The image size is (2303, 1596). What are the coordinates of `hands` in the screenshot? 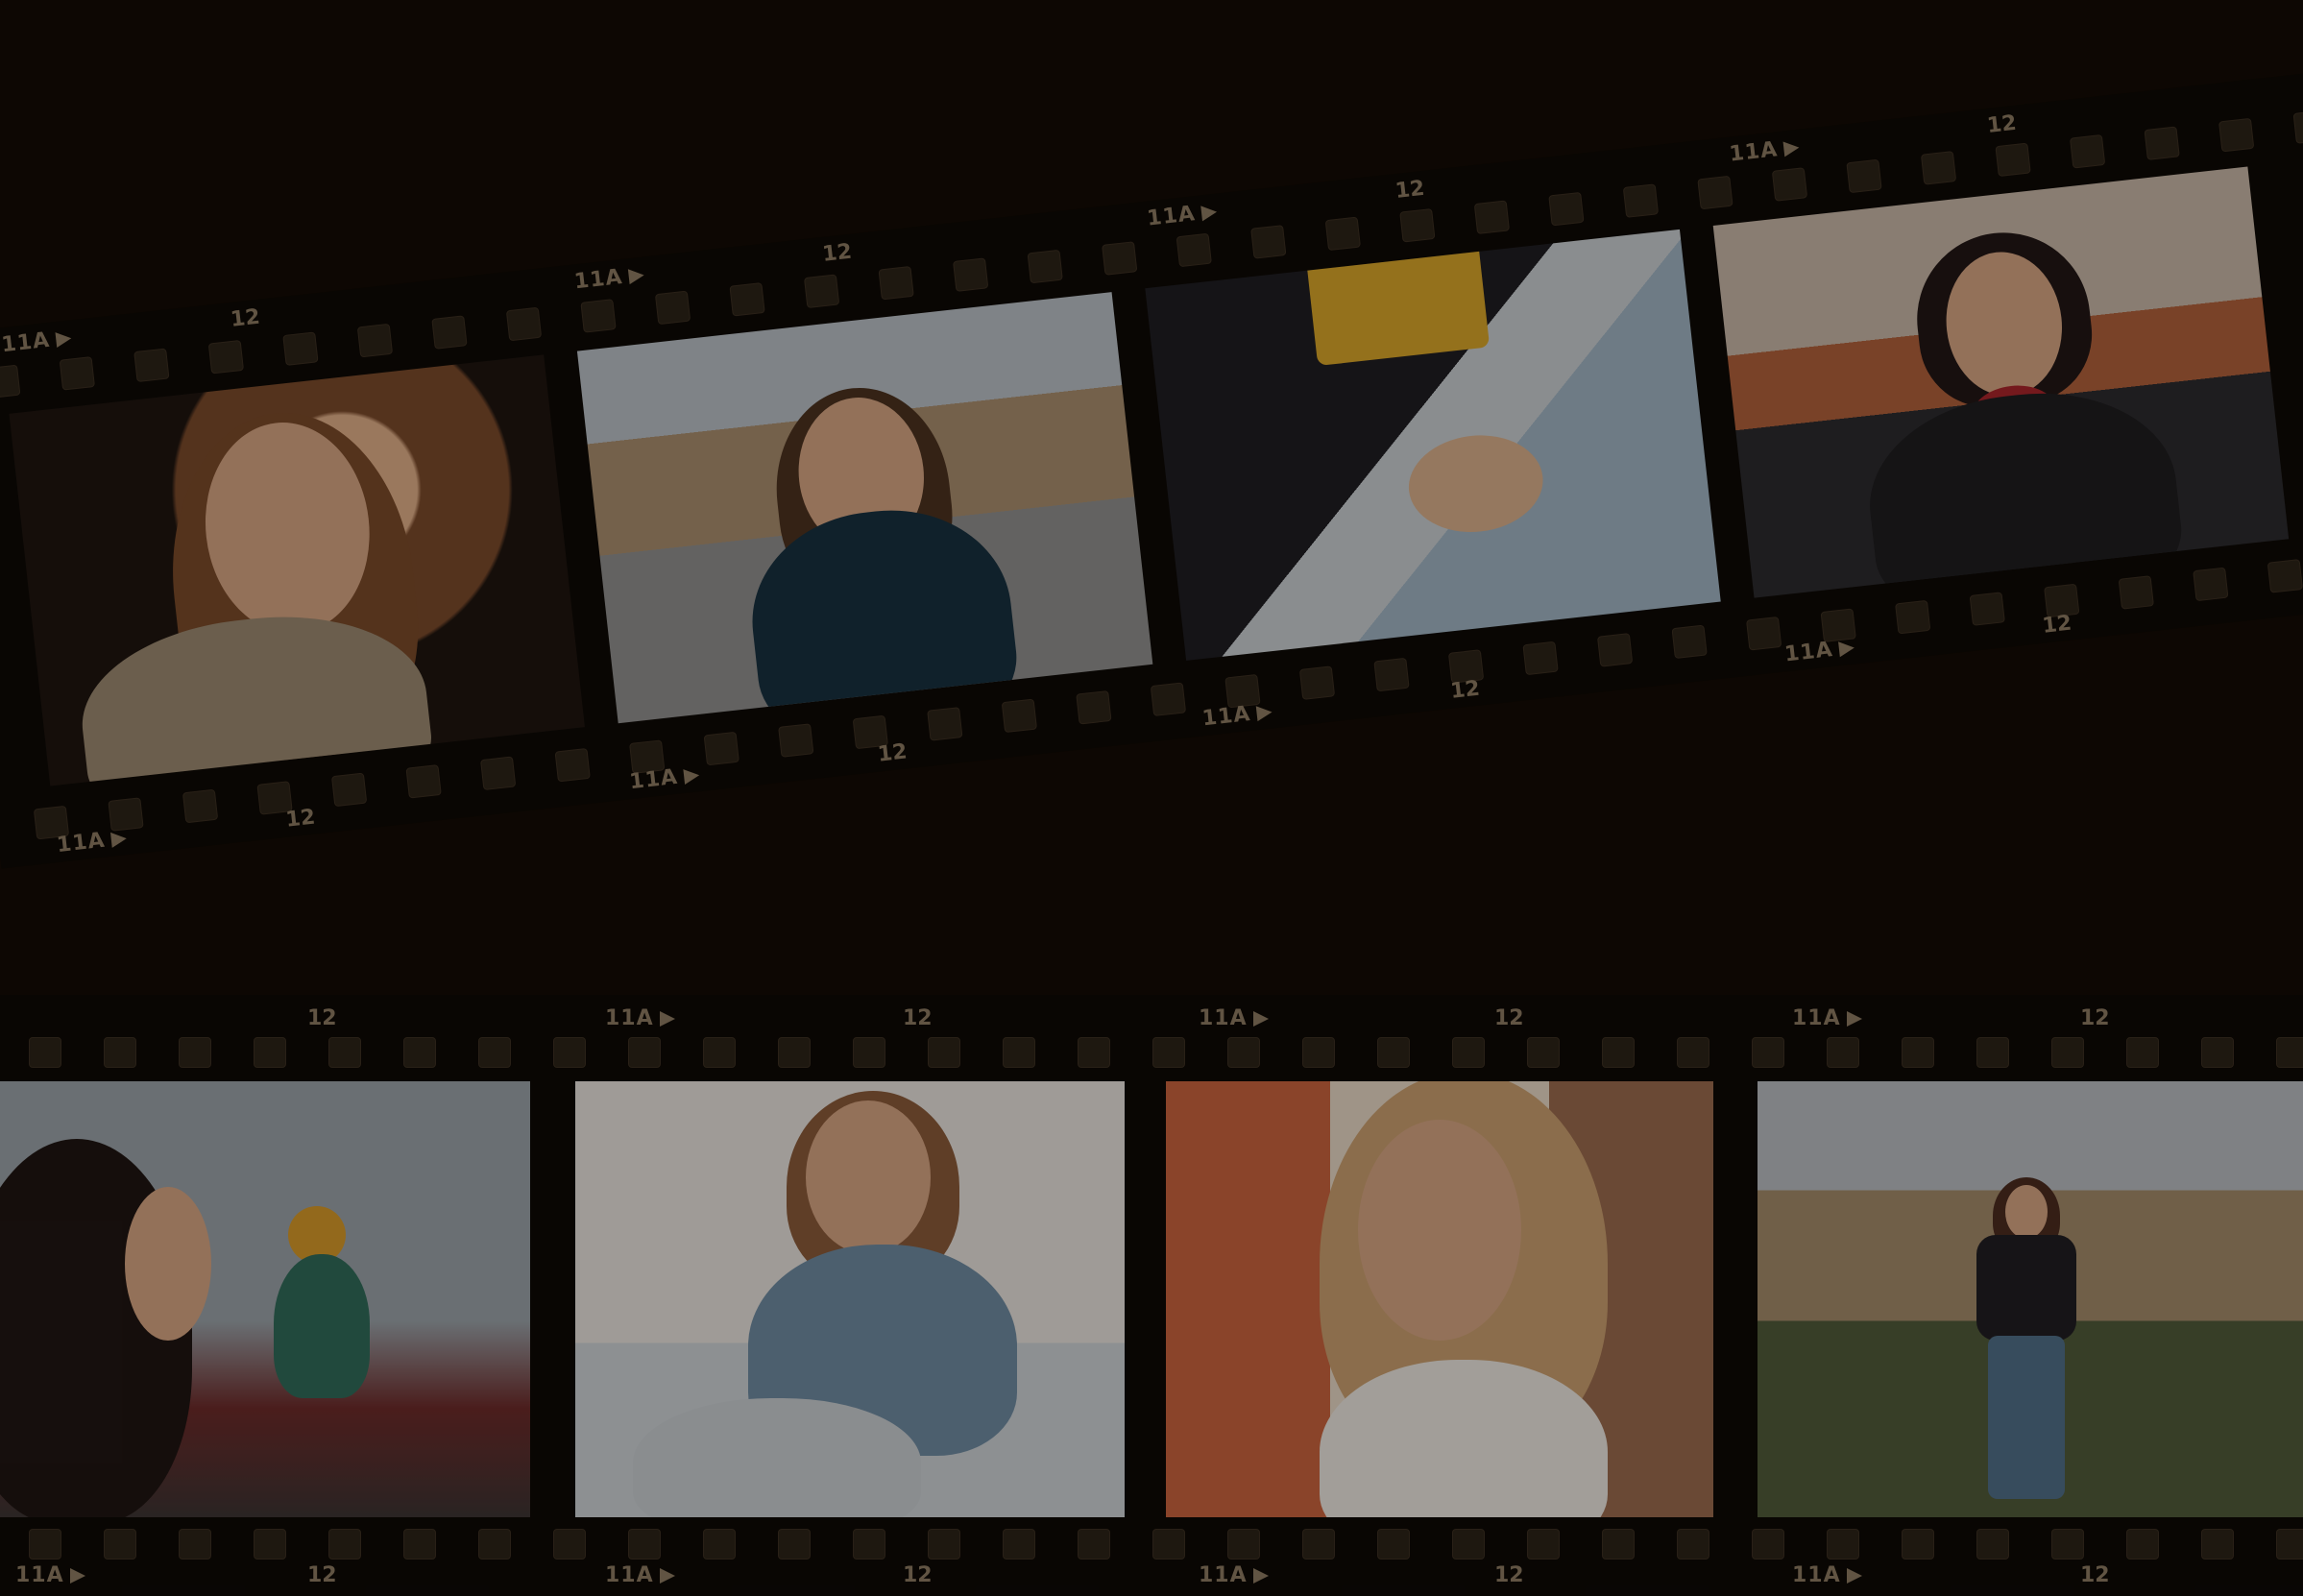 It's located at (1475, 484).